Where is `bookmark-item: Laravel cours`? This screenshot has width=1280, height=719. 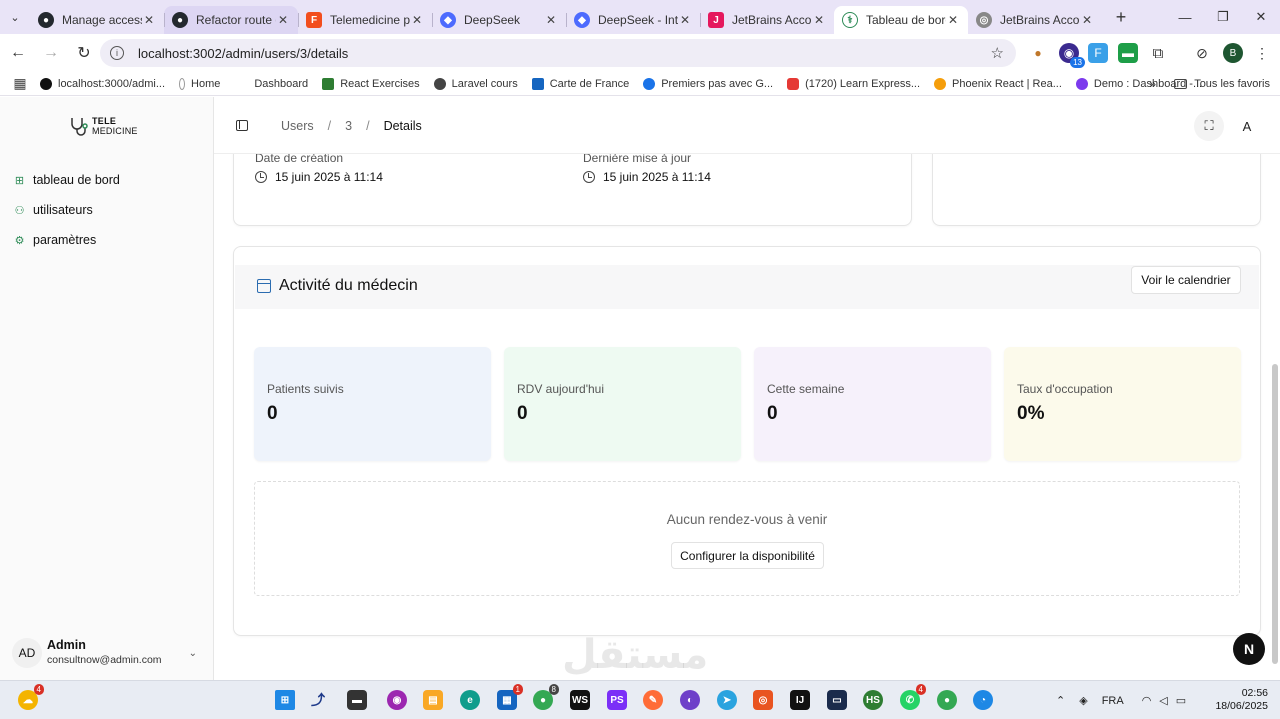
bookmark-item: Laravel cours is located at coordinates (475, 83).